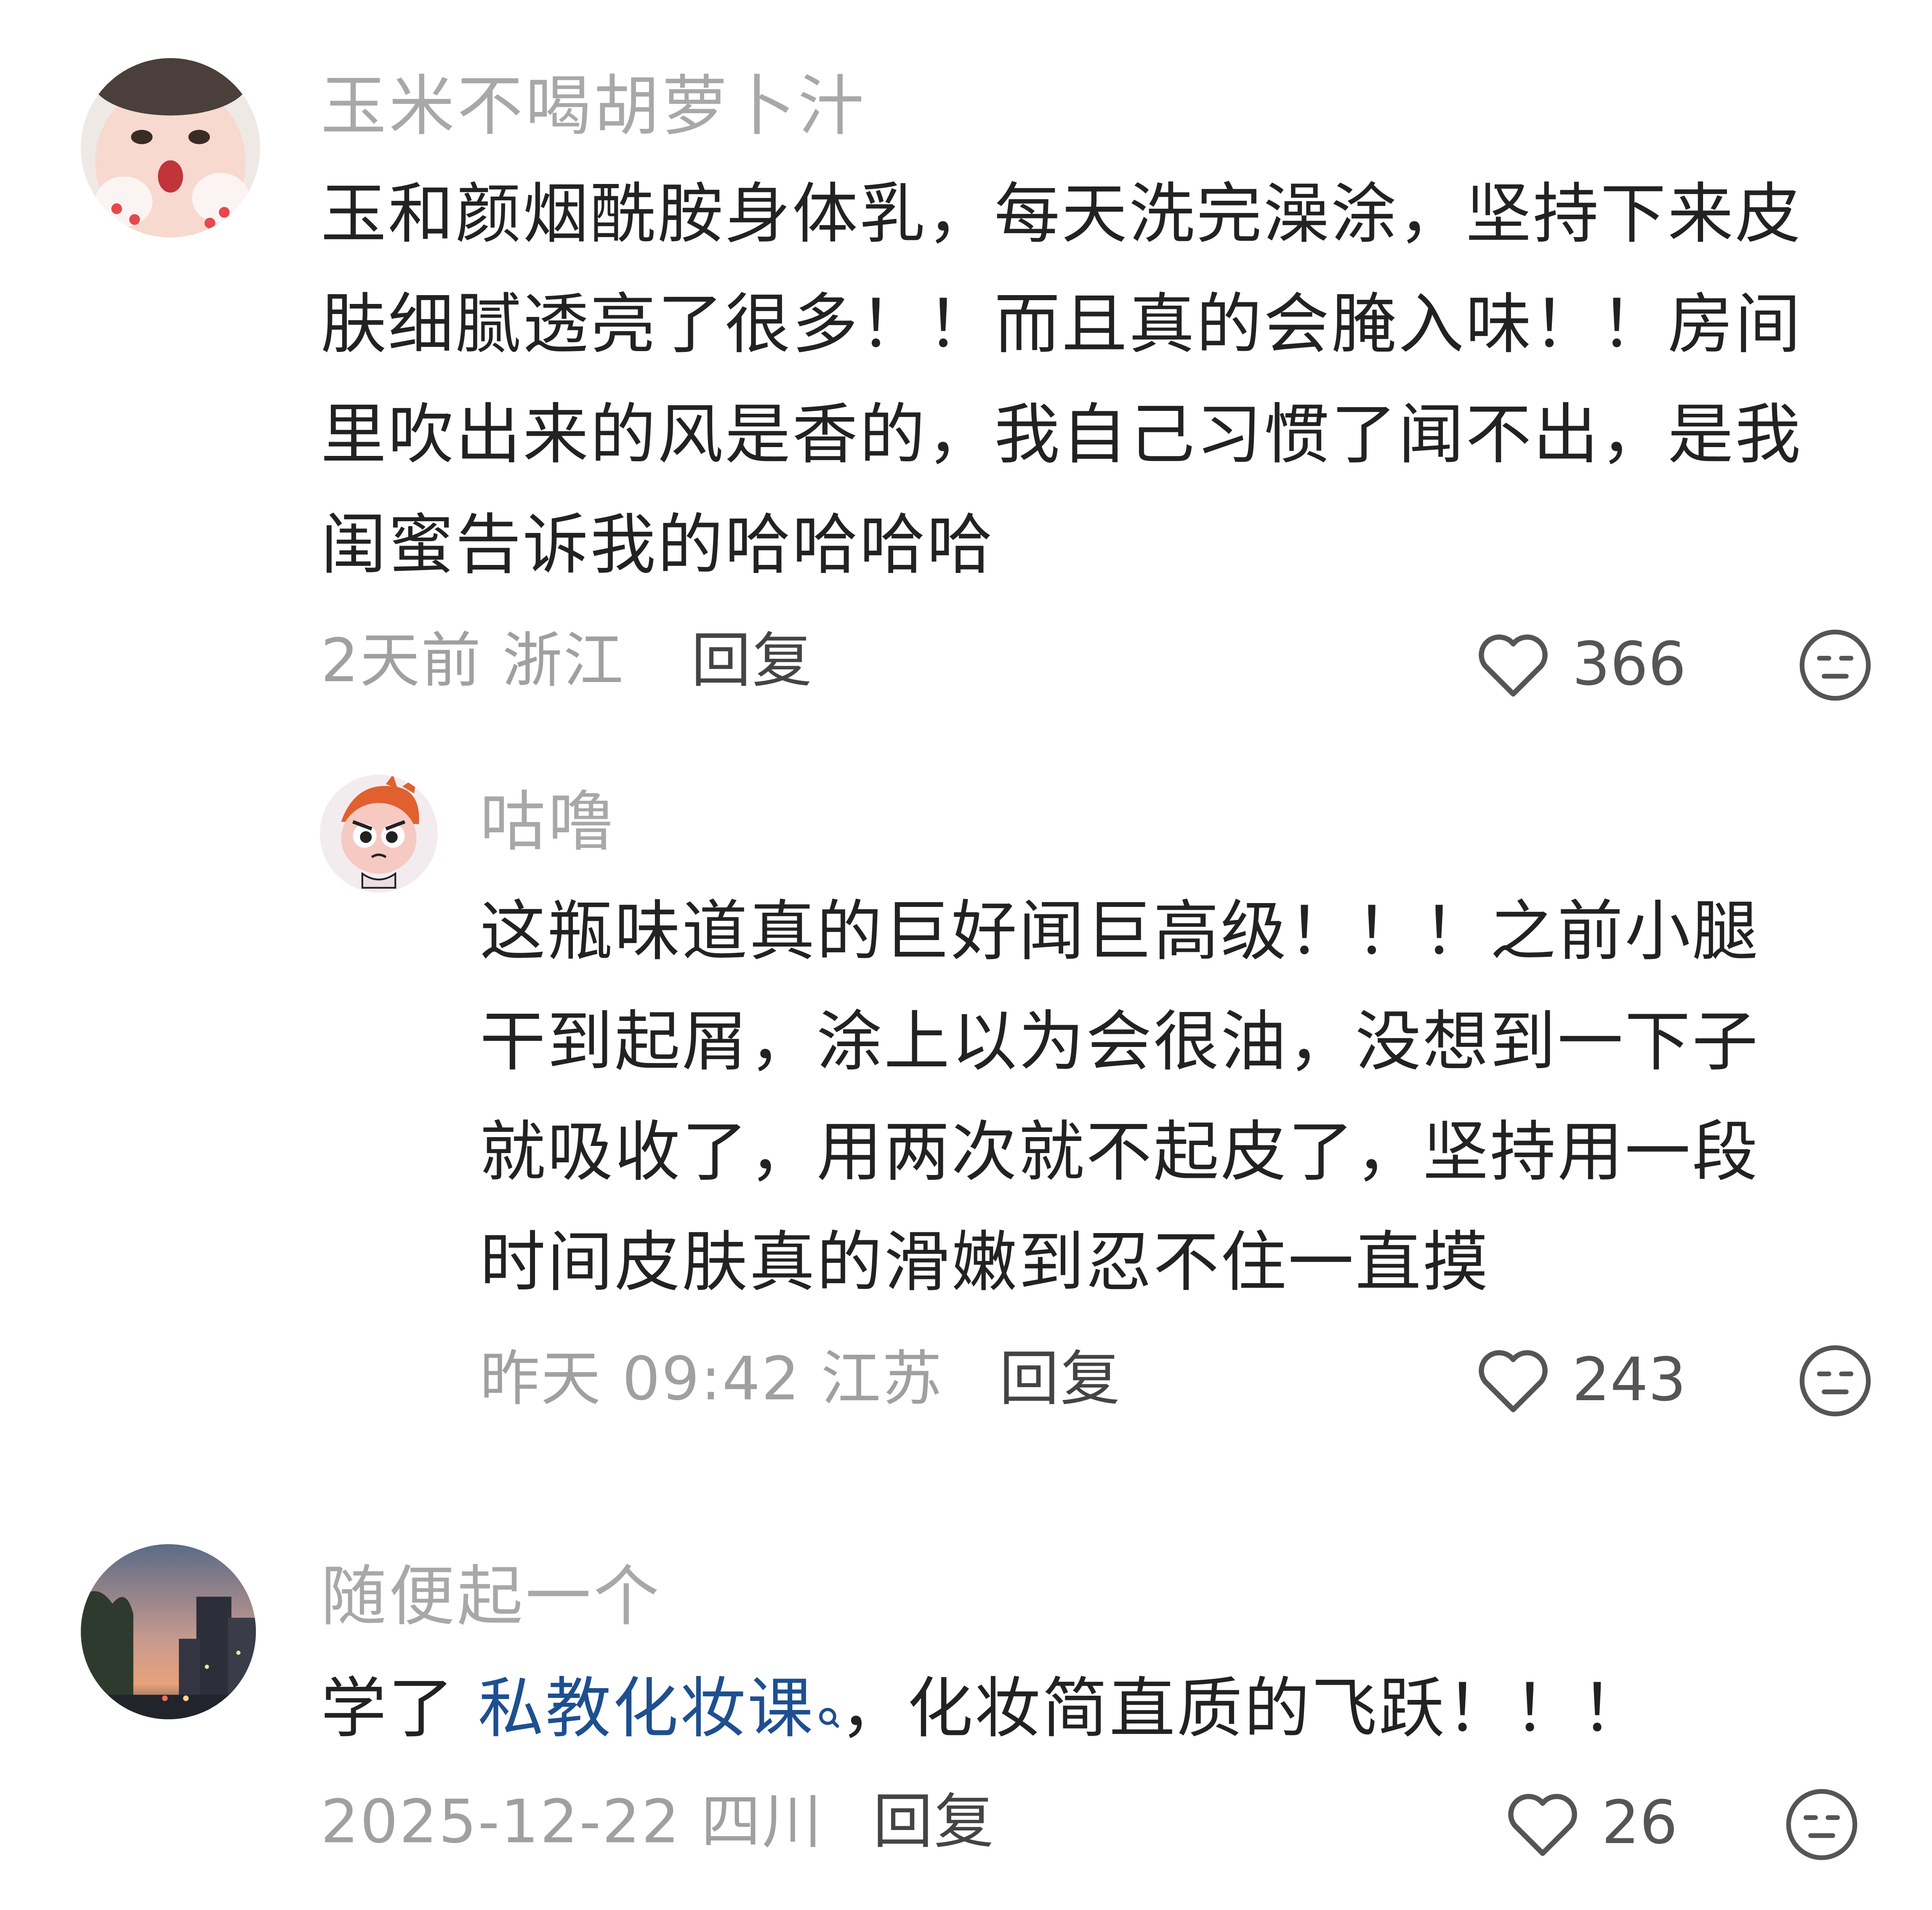  I want to click on comment-meta: 2025-12-22 四川, so click(572, 1822).